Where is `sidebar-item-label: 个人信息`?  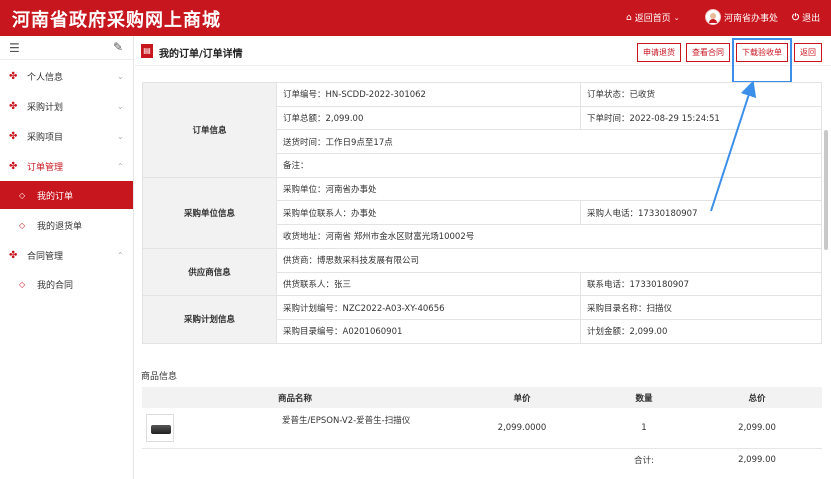 sidebar-item-label: 个人信息 is located at coordinates (45, 77).